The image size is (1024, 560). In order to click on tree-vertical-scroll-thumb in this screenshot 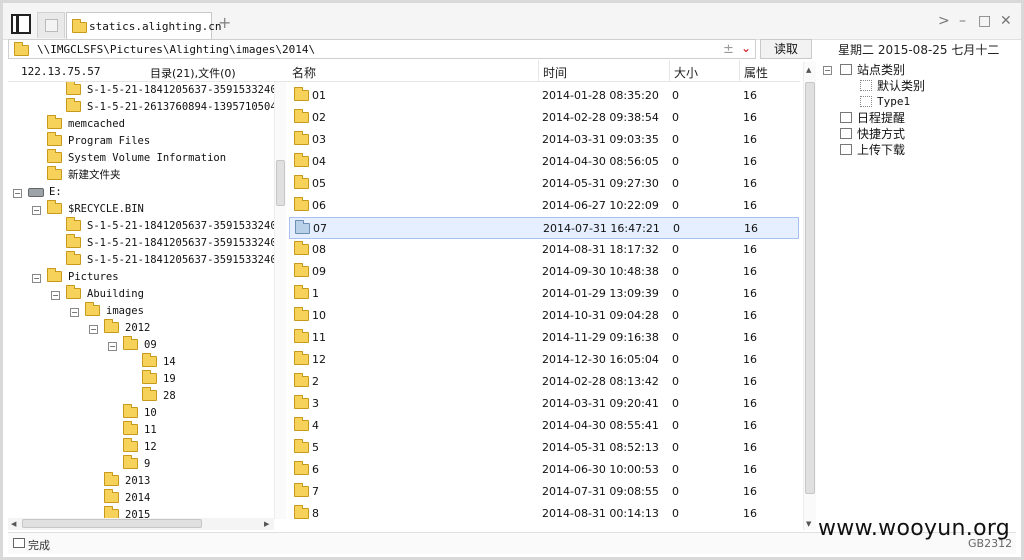, I will do `click(280, 183)`.